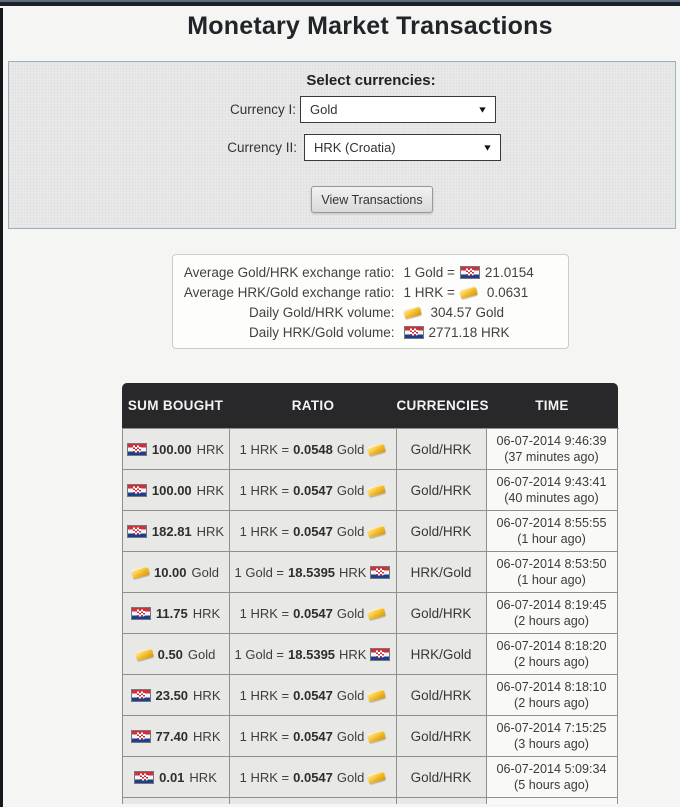 The width and height of the screenshot is (680, 807). I want to click on table-header-row: SUM BOUGHT RATIO CURRENCIES TIME, so click(369, 405).